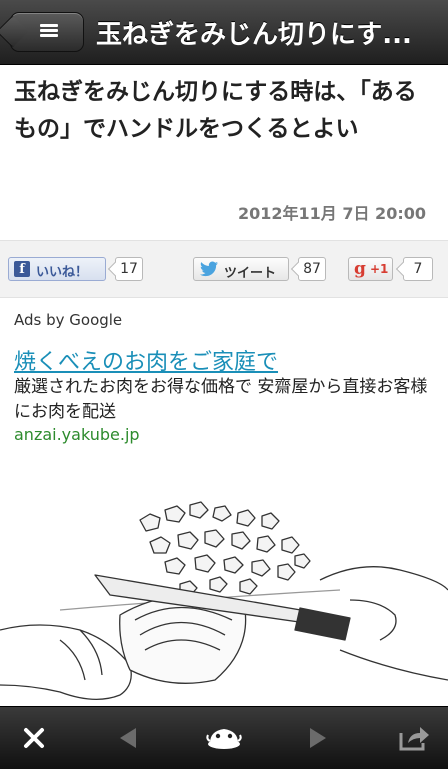 The image size is (448, 769). I want to click on plus-one-count: 7, so click(418, 269).